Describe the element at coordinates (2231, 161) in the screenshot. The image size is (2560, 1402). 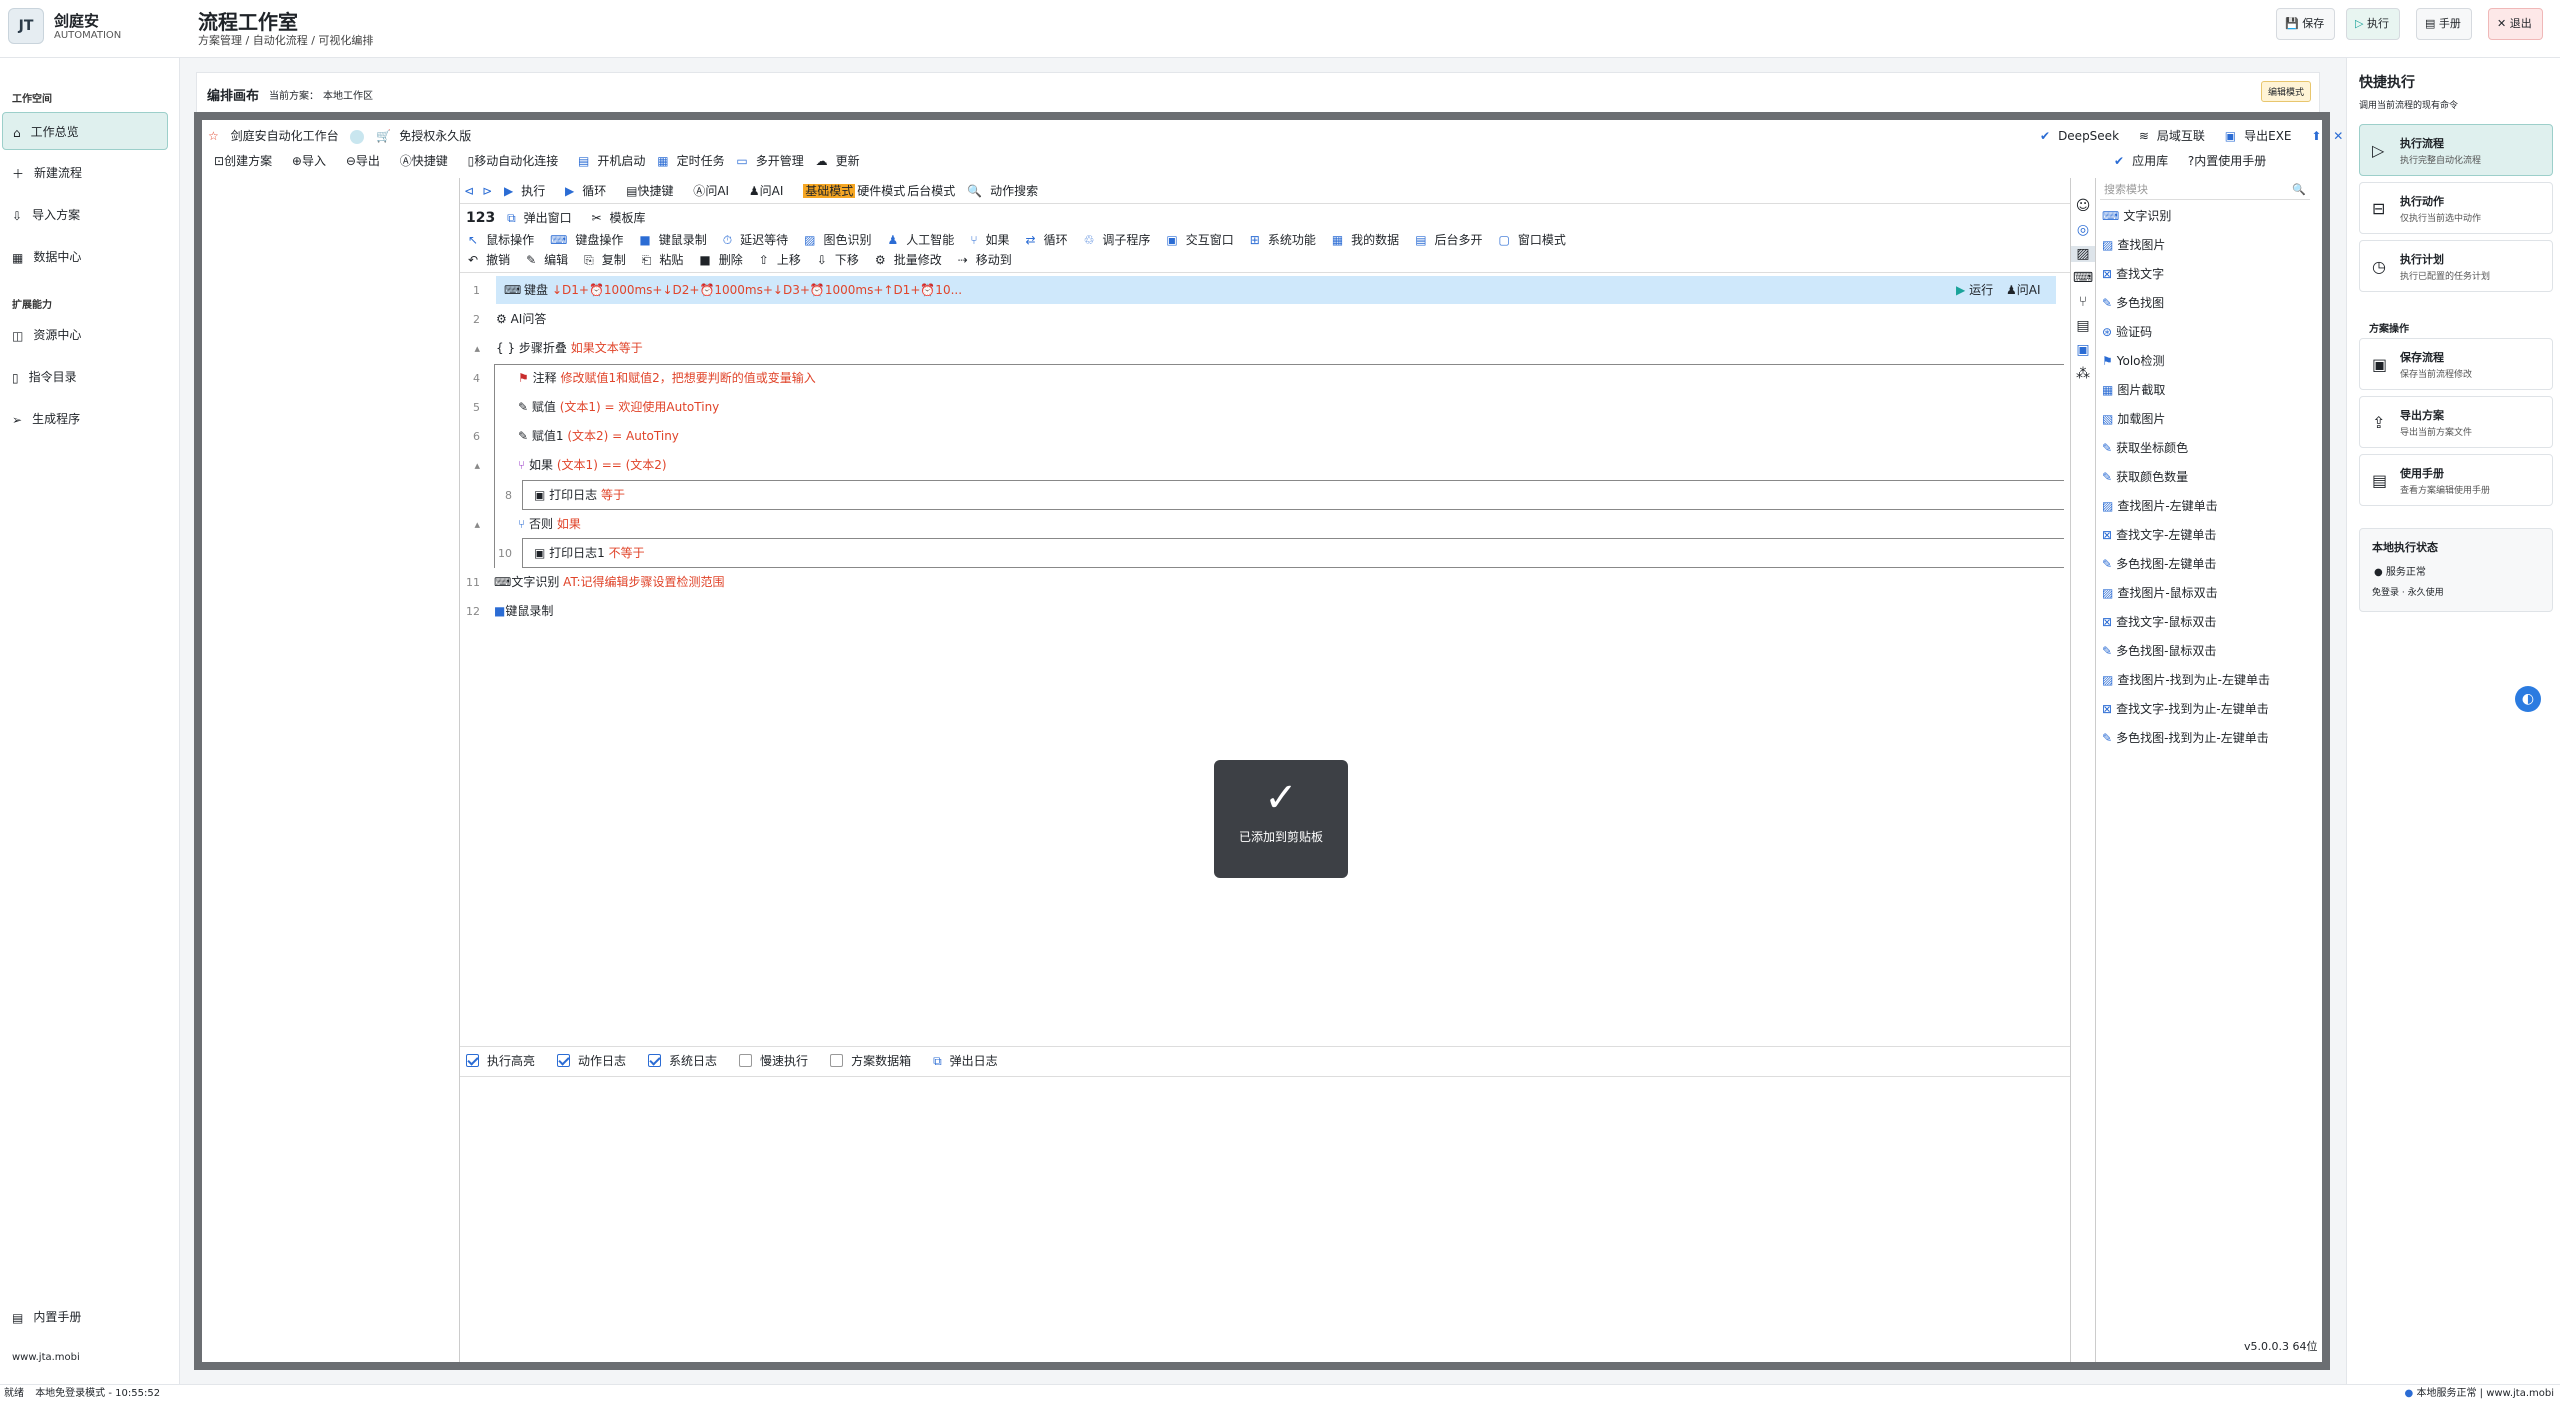
I see `manual-link: ?内置使用手册` at that location.